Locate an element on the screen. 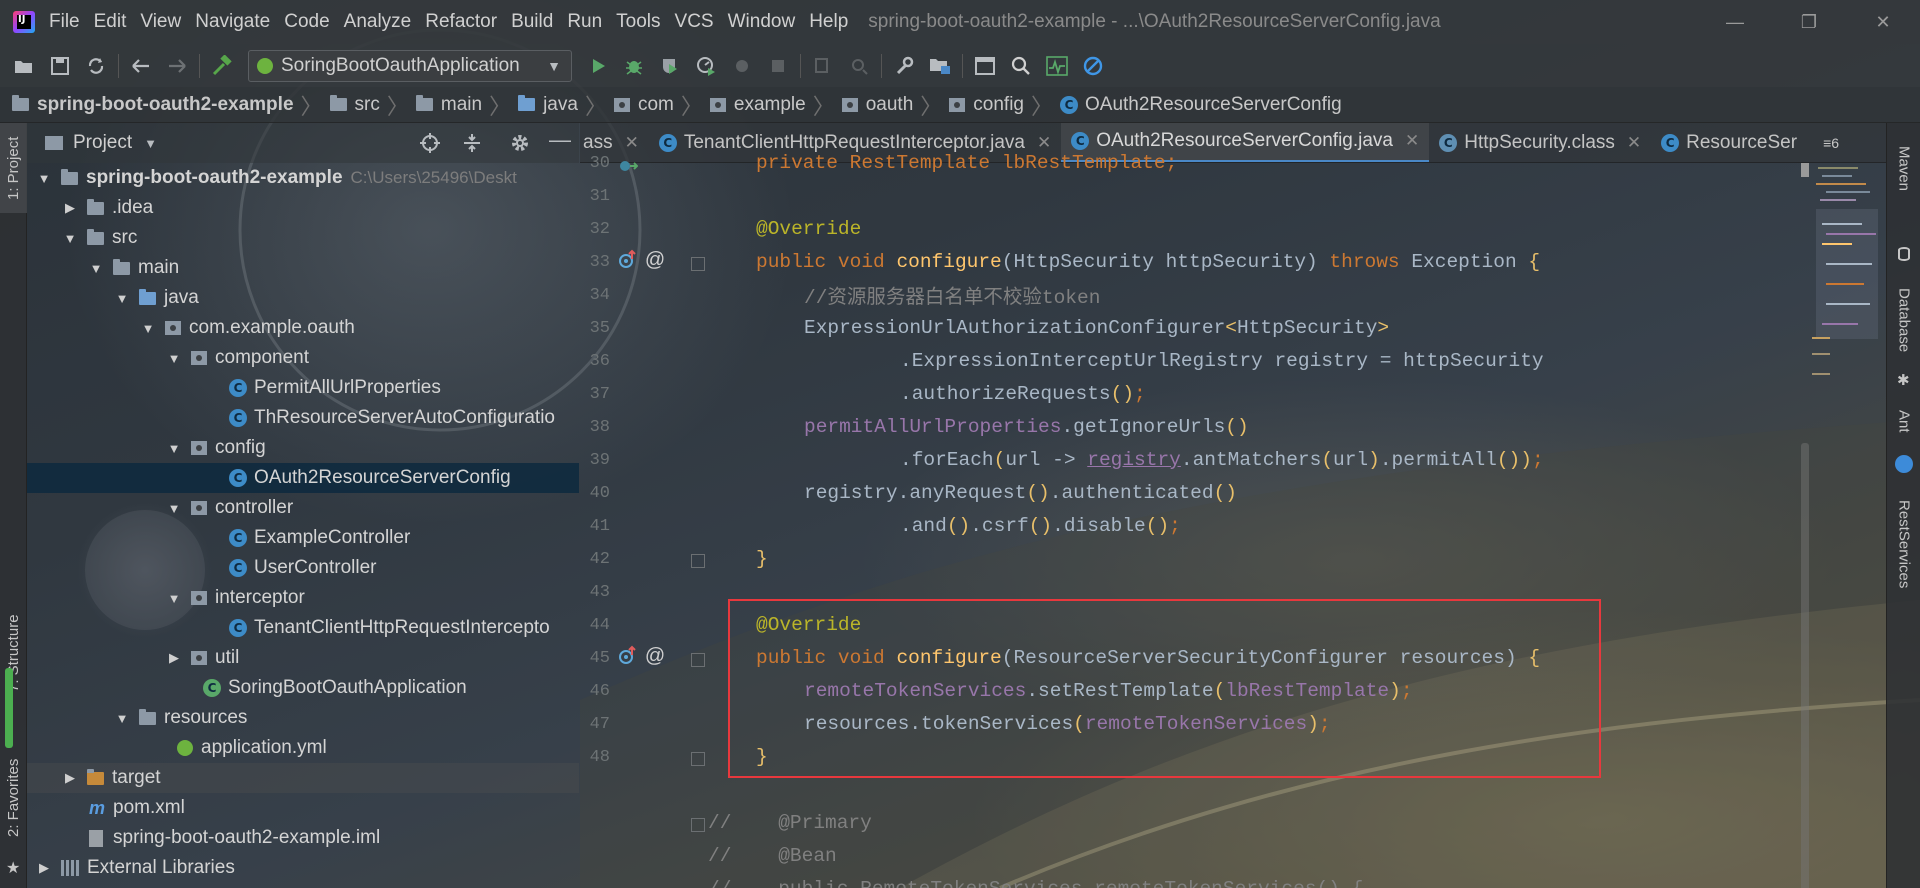 The image size is (1920, 888). profile-icon is located at coordinates (706, 66).